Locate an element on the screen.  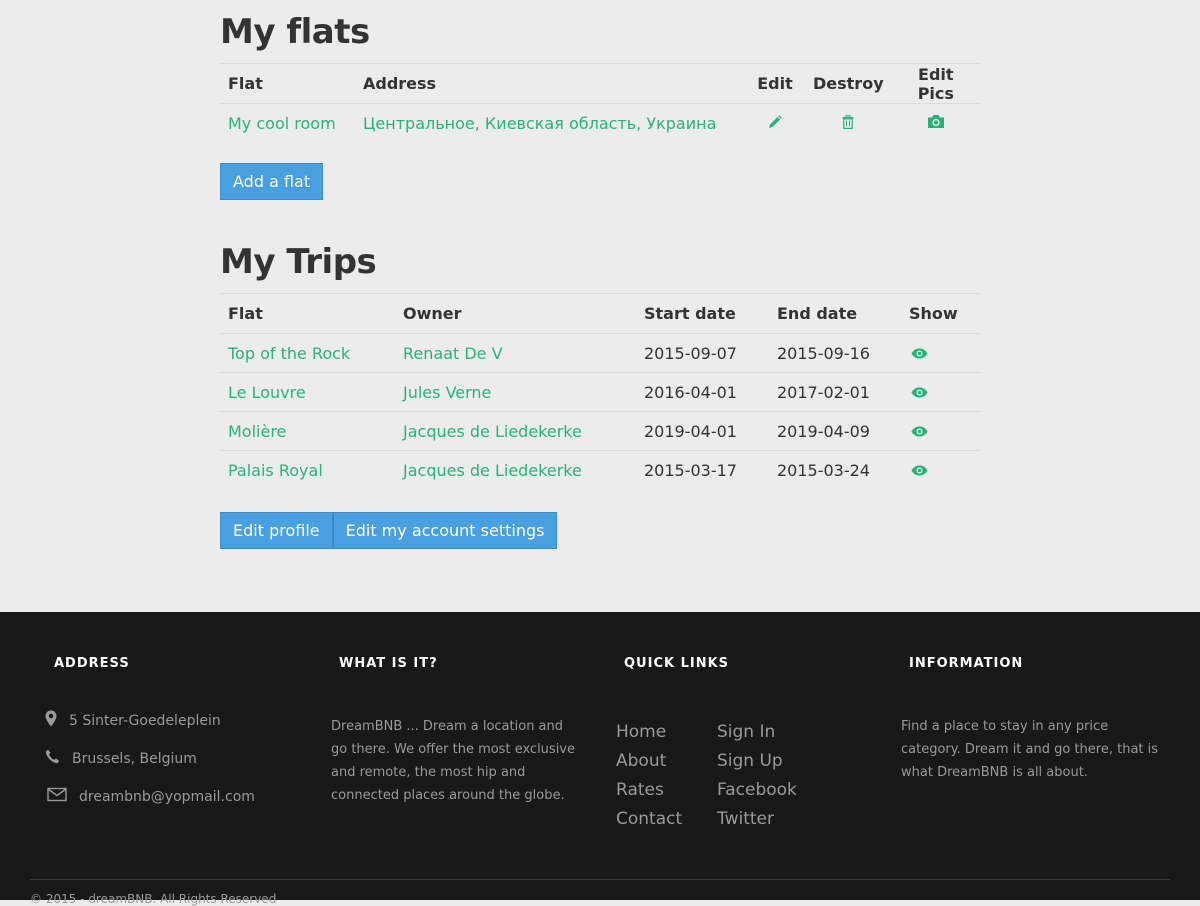
footer-what-heading: WHAT IS IT? is located at coordinates (388, 663).